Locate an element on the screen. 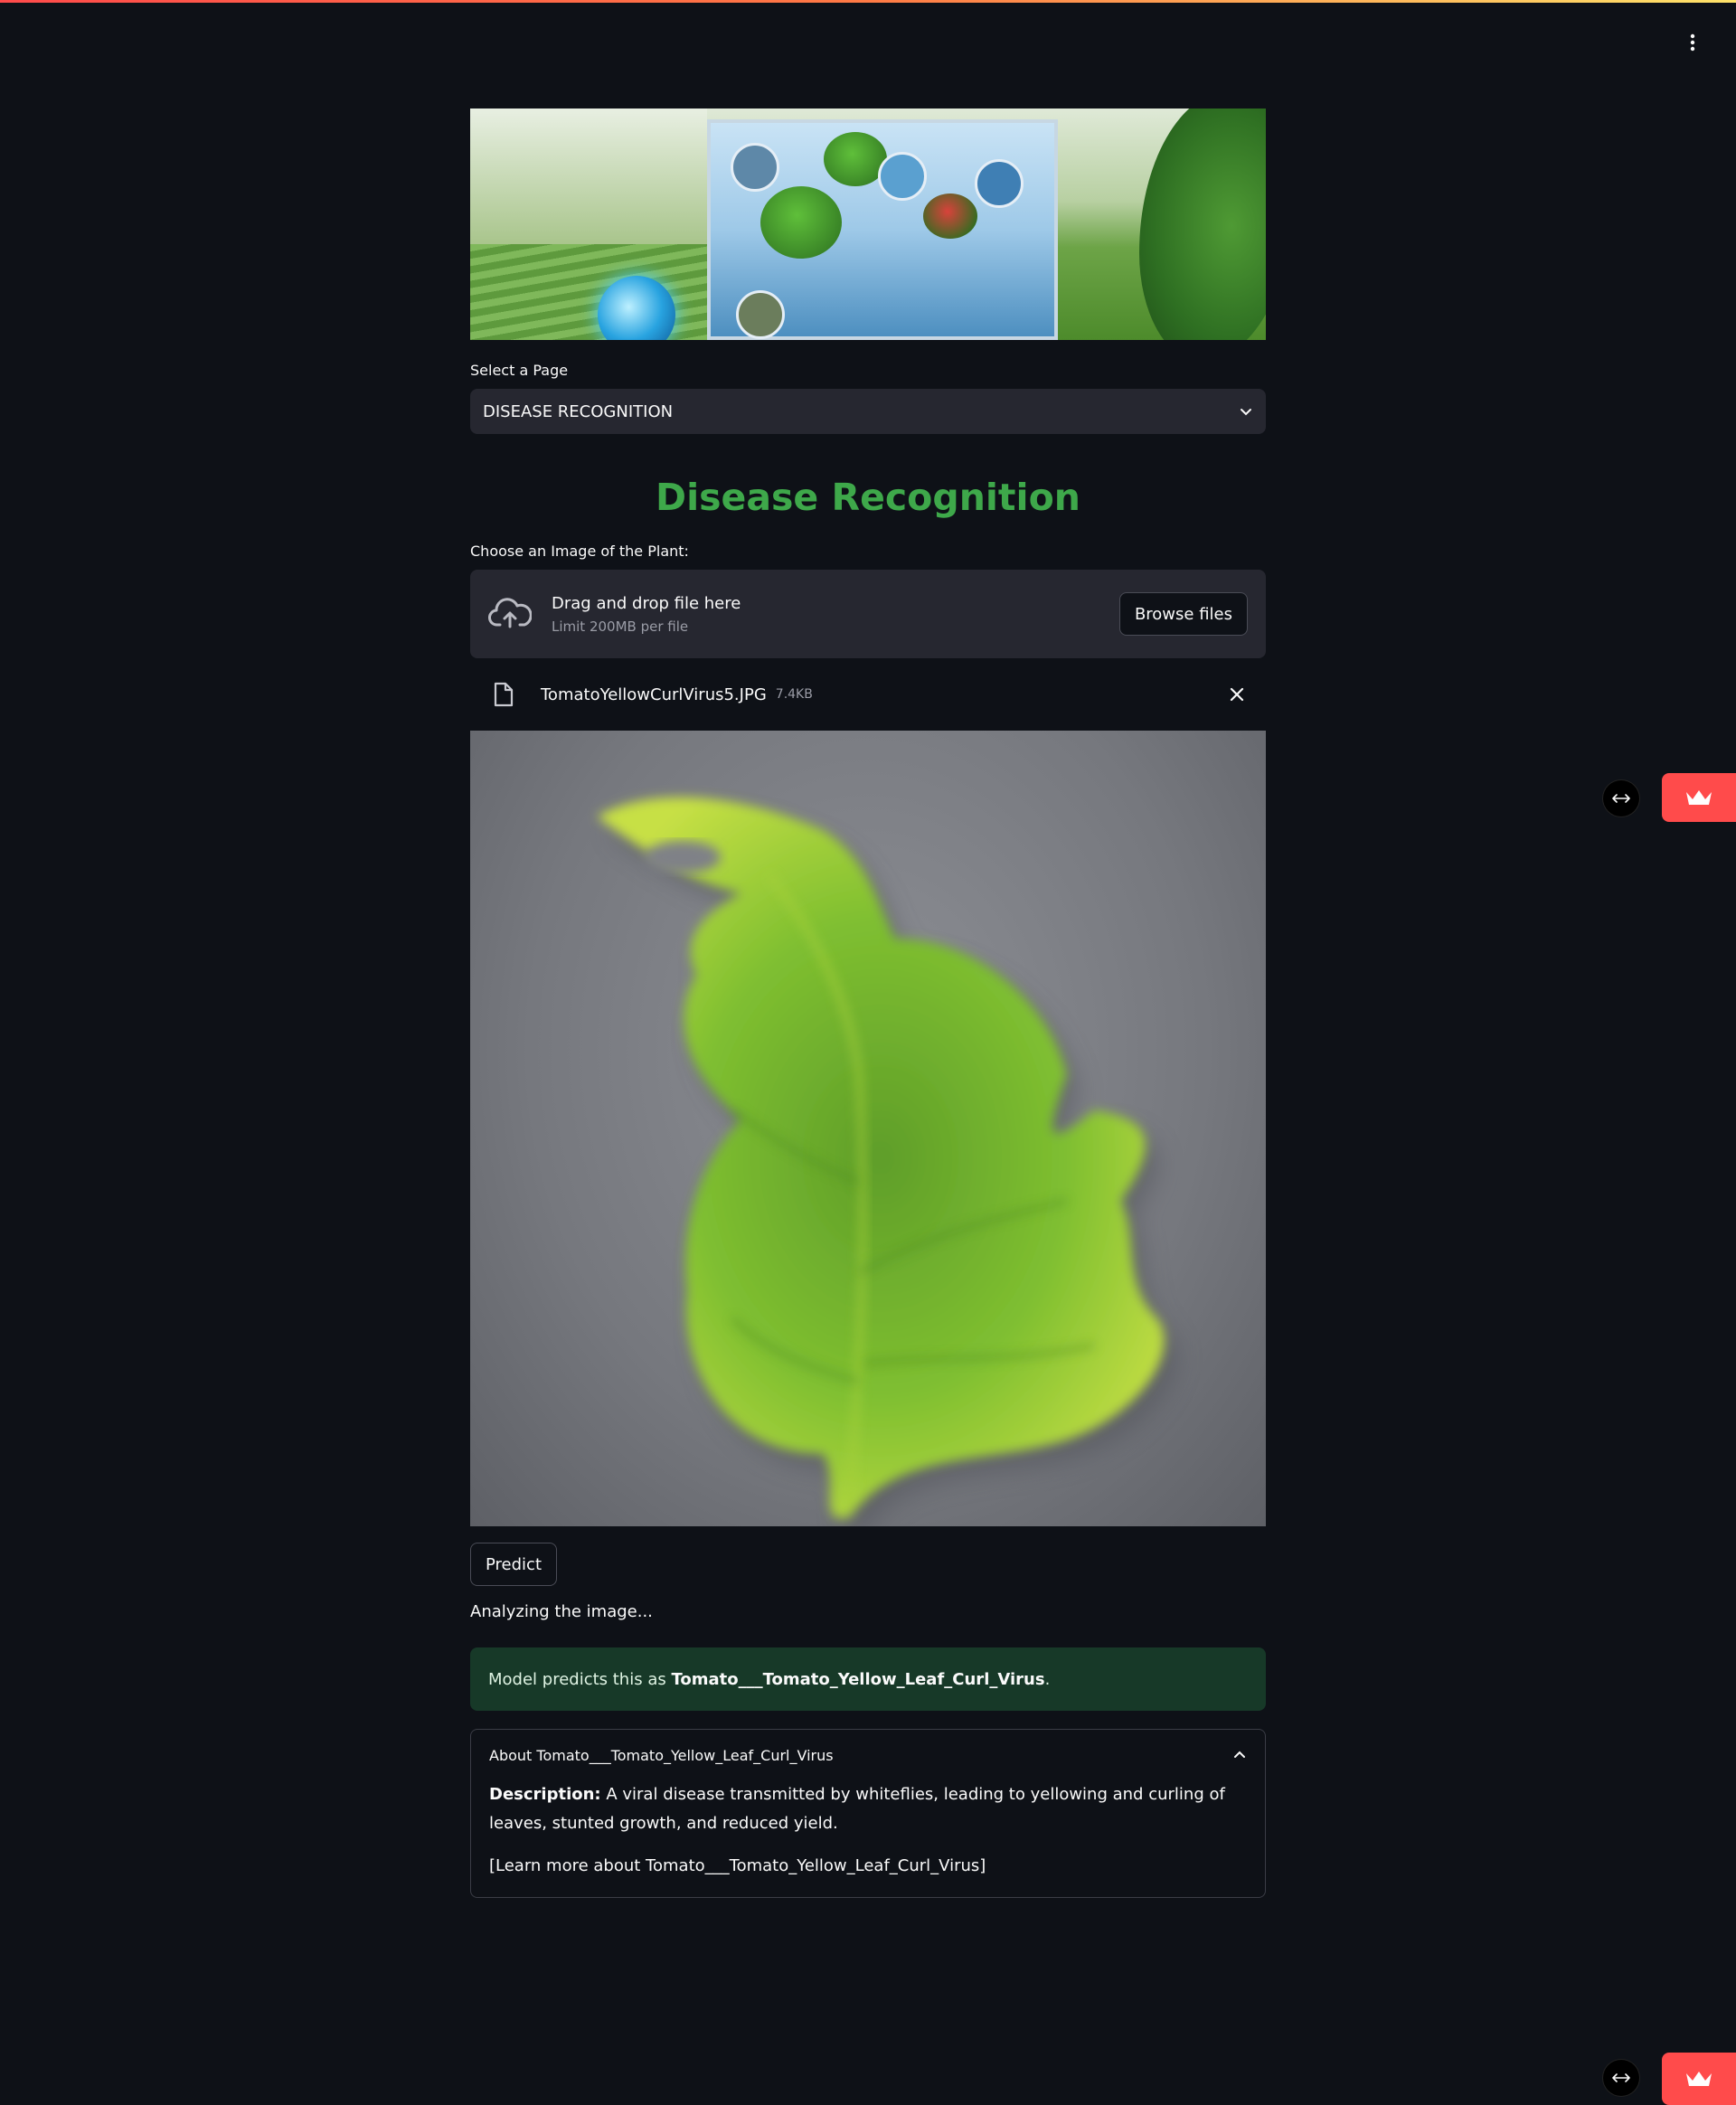 Image resolution: width=1736 pixels, height=2105 pixels. dropzone-limit: Limit 200MB per file is located at coordinates (620, 626).